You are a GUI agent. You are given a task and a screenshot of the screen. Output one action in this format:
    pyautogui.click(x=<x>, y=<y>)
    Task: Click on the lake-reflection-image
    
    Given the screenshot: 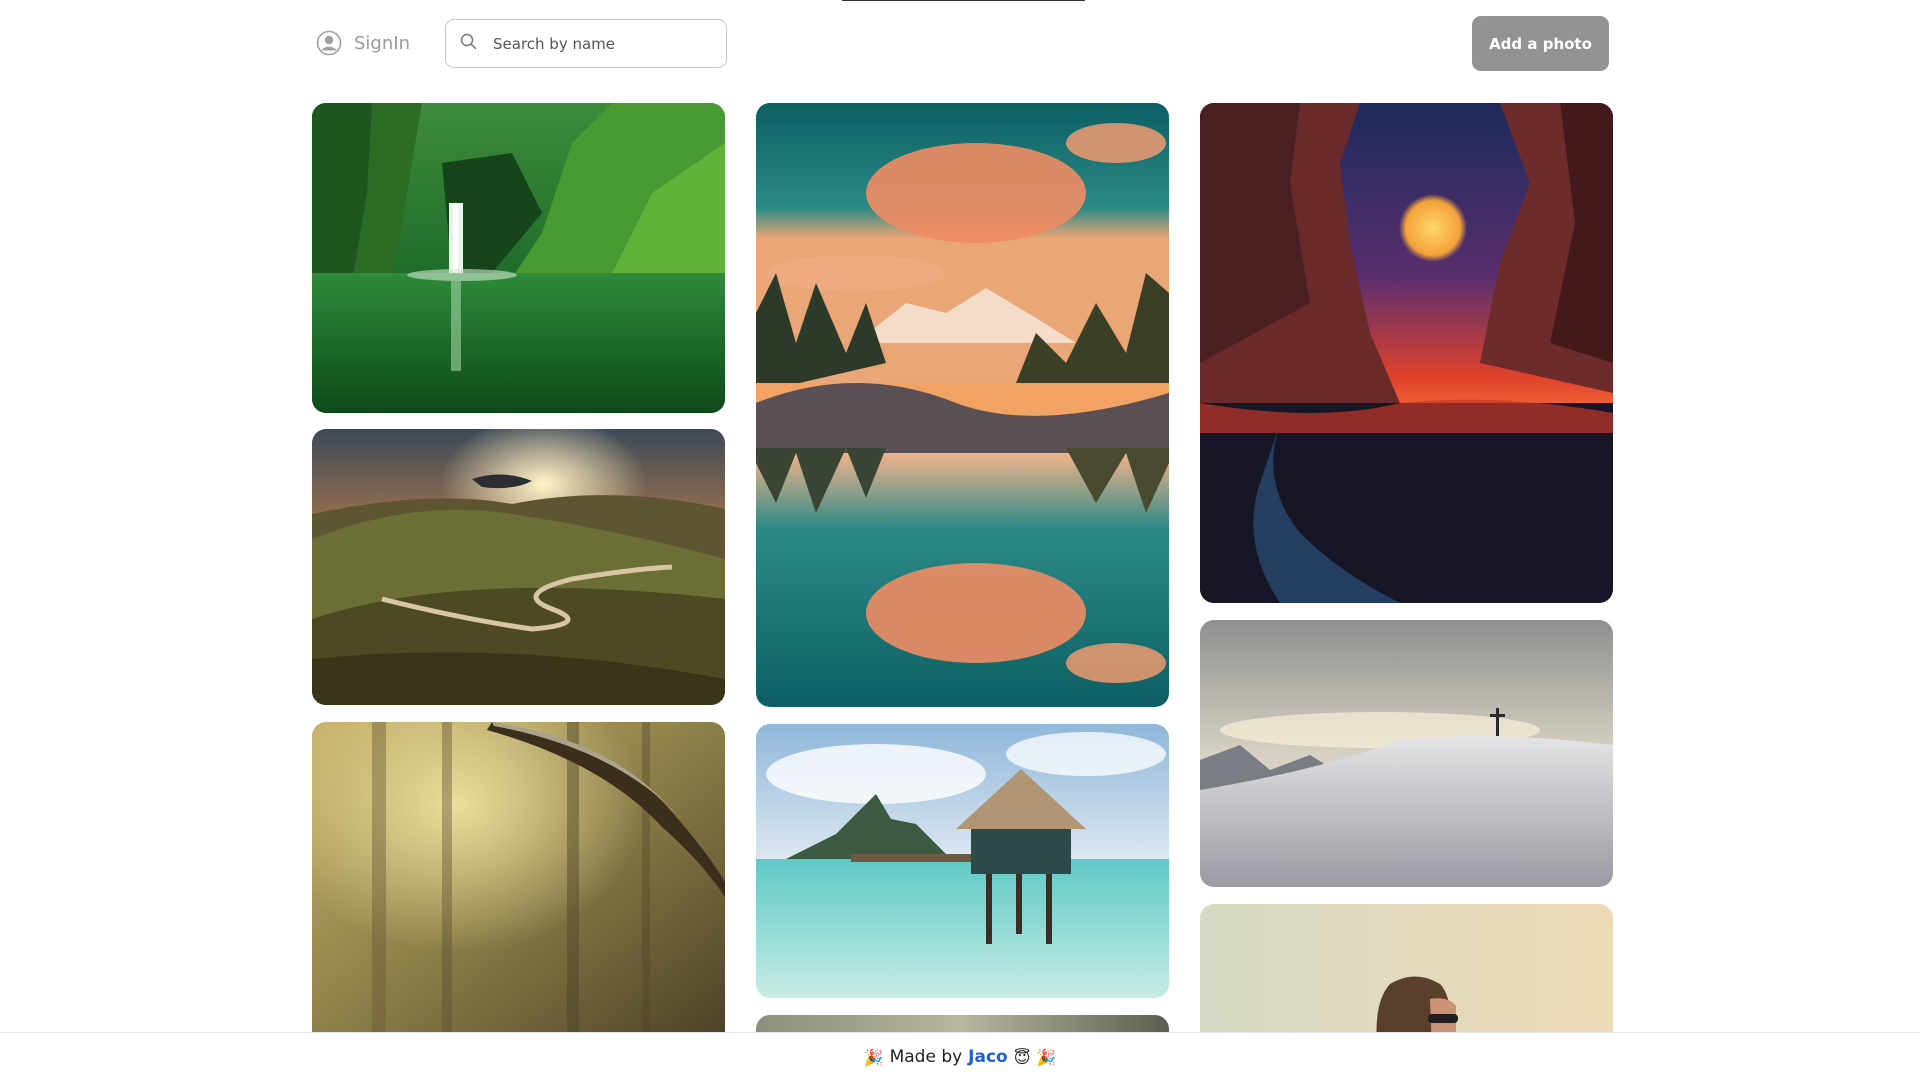 What is the action you would take?
    pyautogui.click(x=962, y=405)
    